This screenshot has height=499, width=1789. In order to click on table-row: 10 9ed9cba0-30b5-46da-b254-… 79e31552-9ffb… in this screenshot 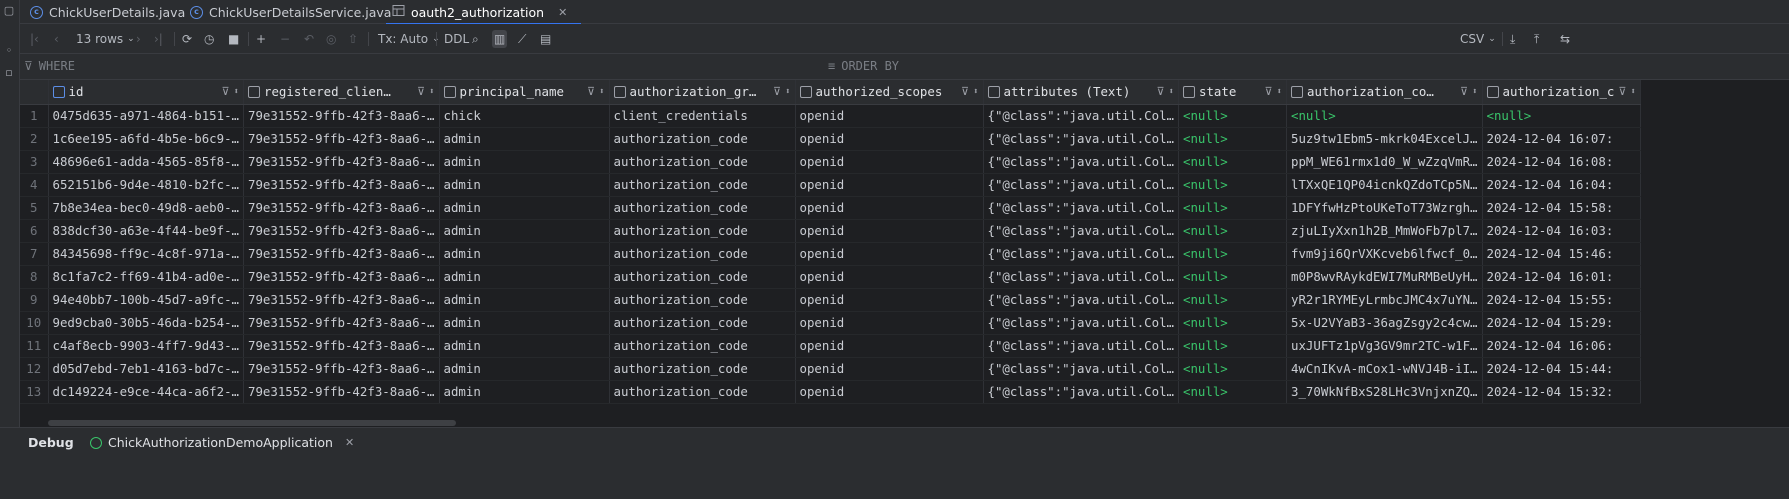, I will do `click(830, 323)`.